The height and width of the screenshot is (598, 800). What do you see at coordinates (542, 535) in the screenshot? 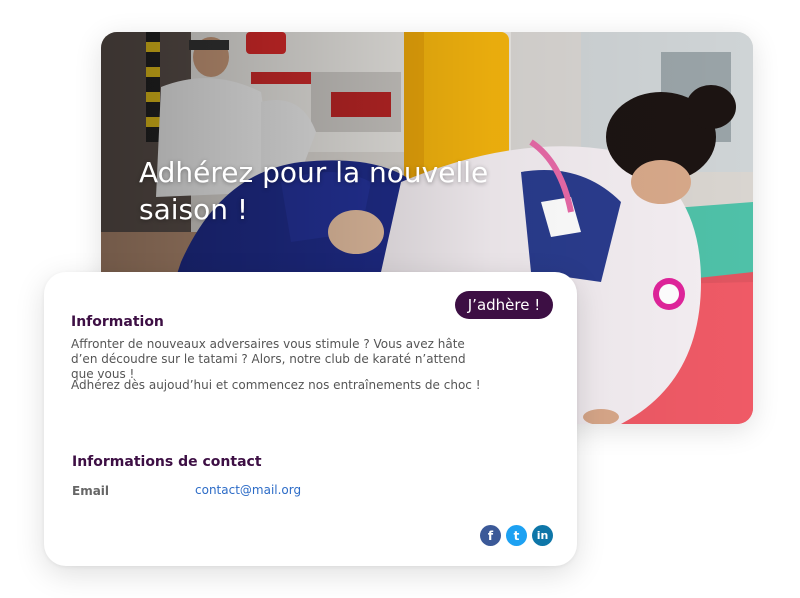
I see `linkedin-icon: in` at bounding box center [542, 535].